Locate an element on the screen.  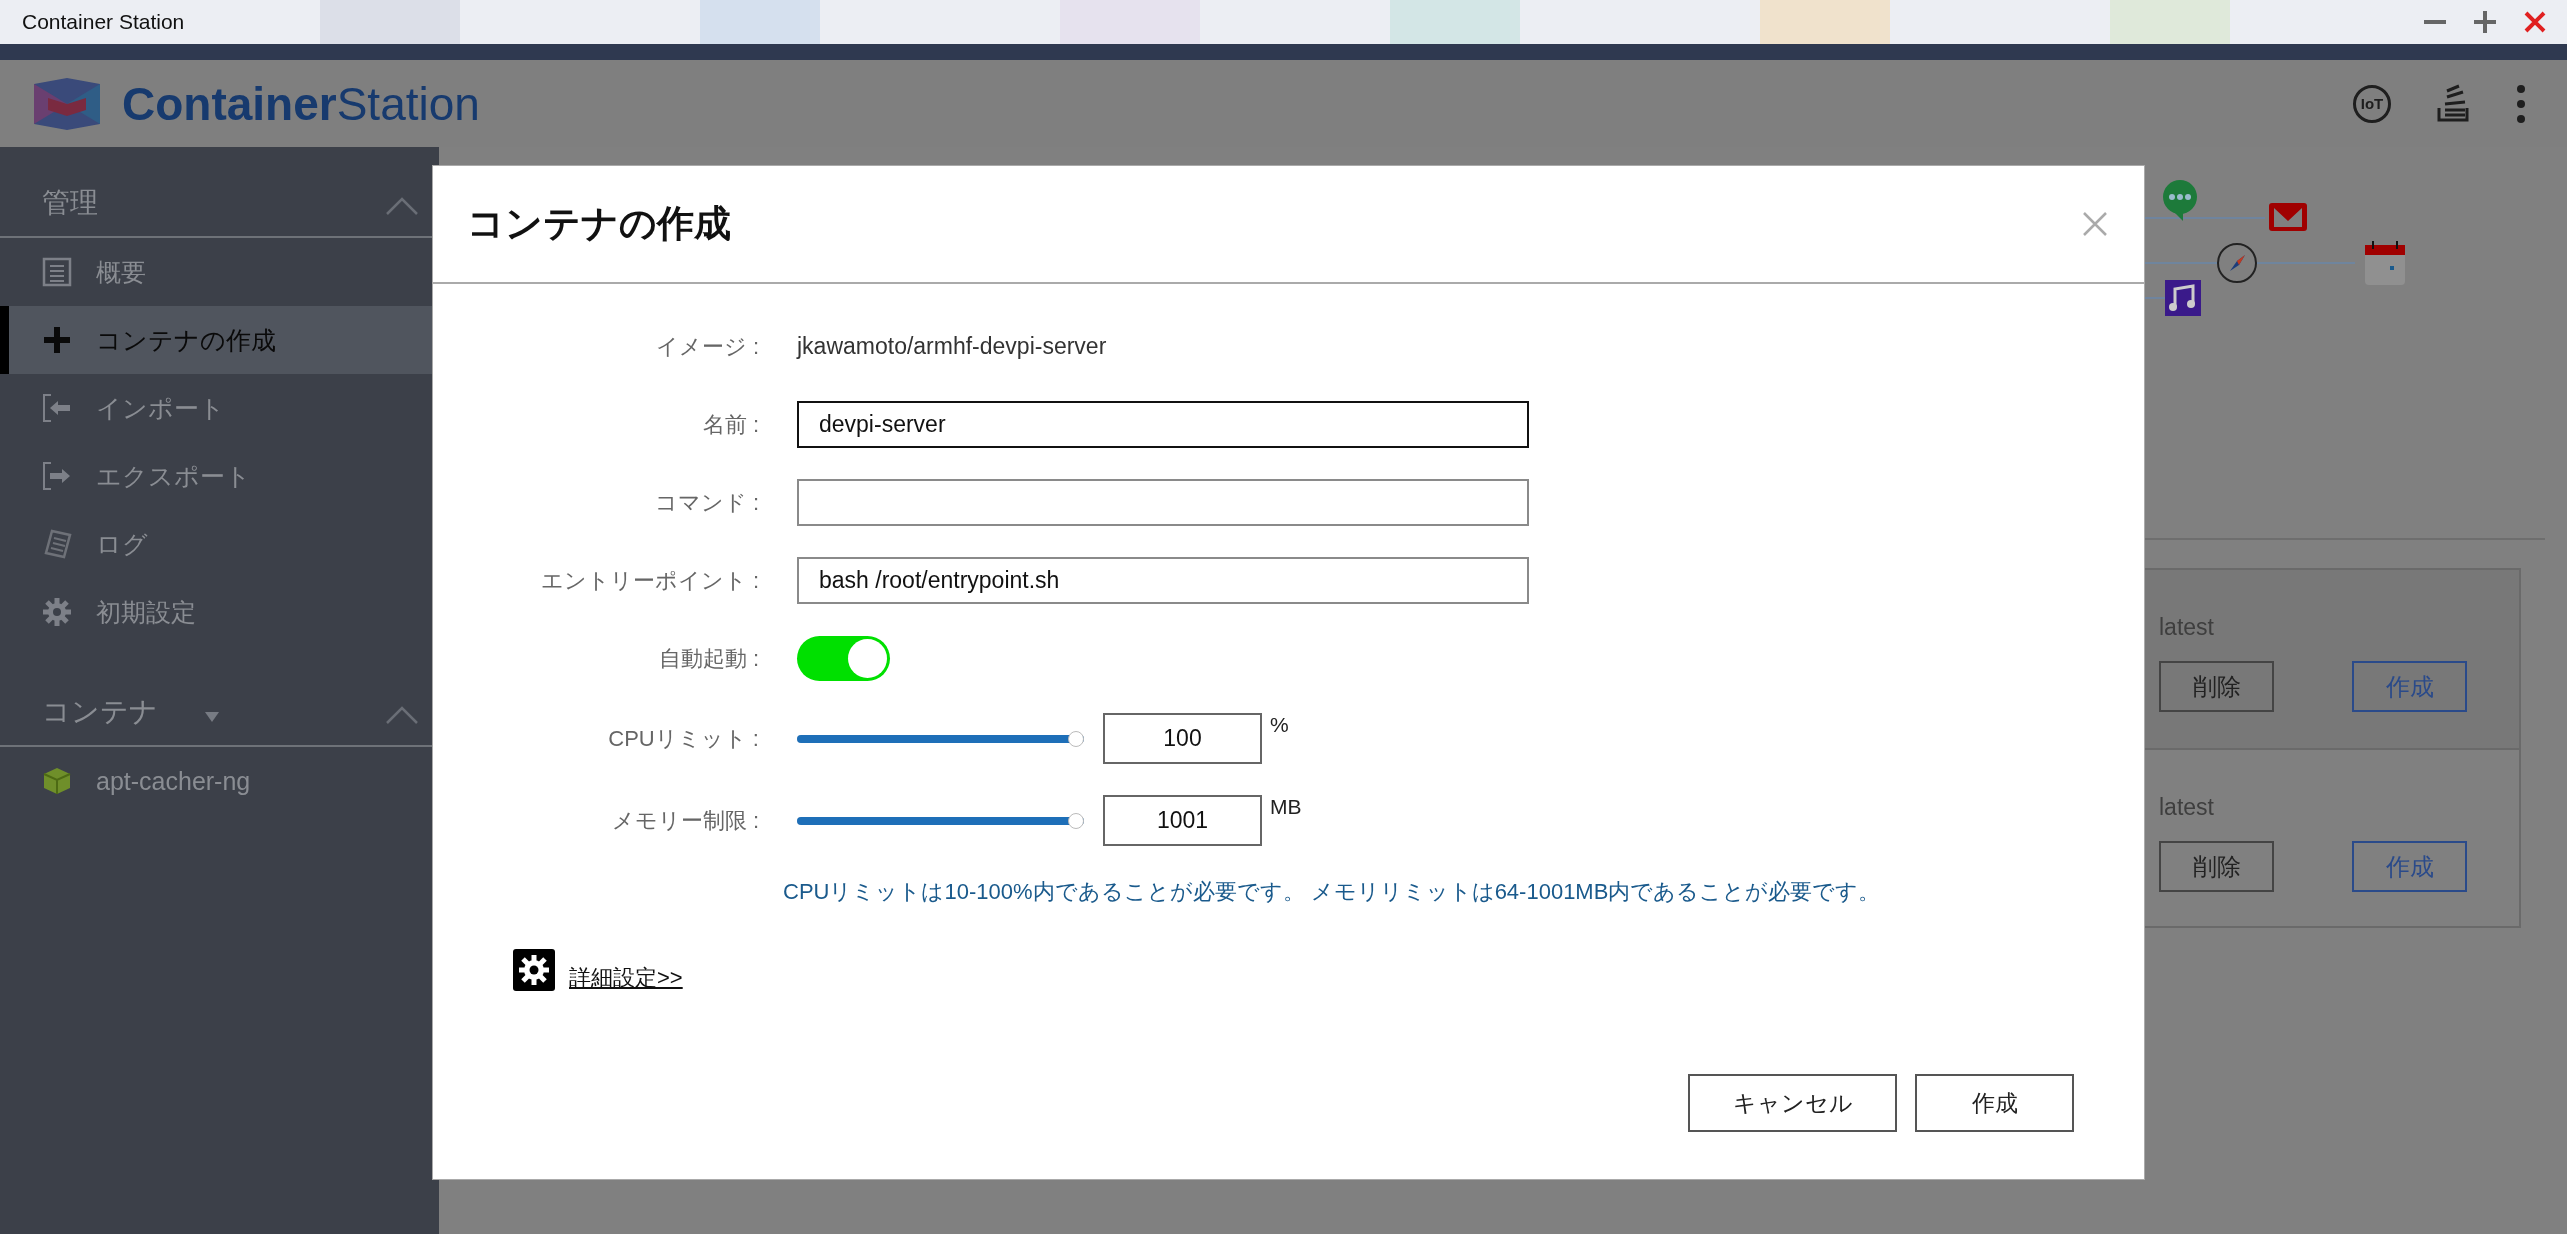
cancel-button: キャンセル is located at coordinates (1792, 1103).